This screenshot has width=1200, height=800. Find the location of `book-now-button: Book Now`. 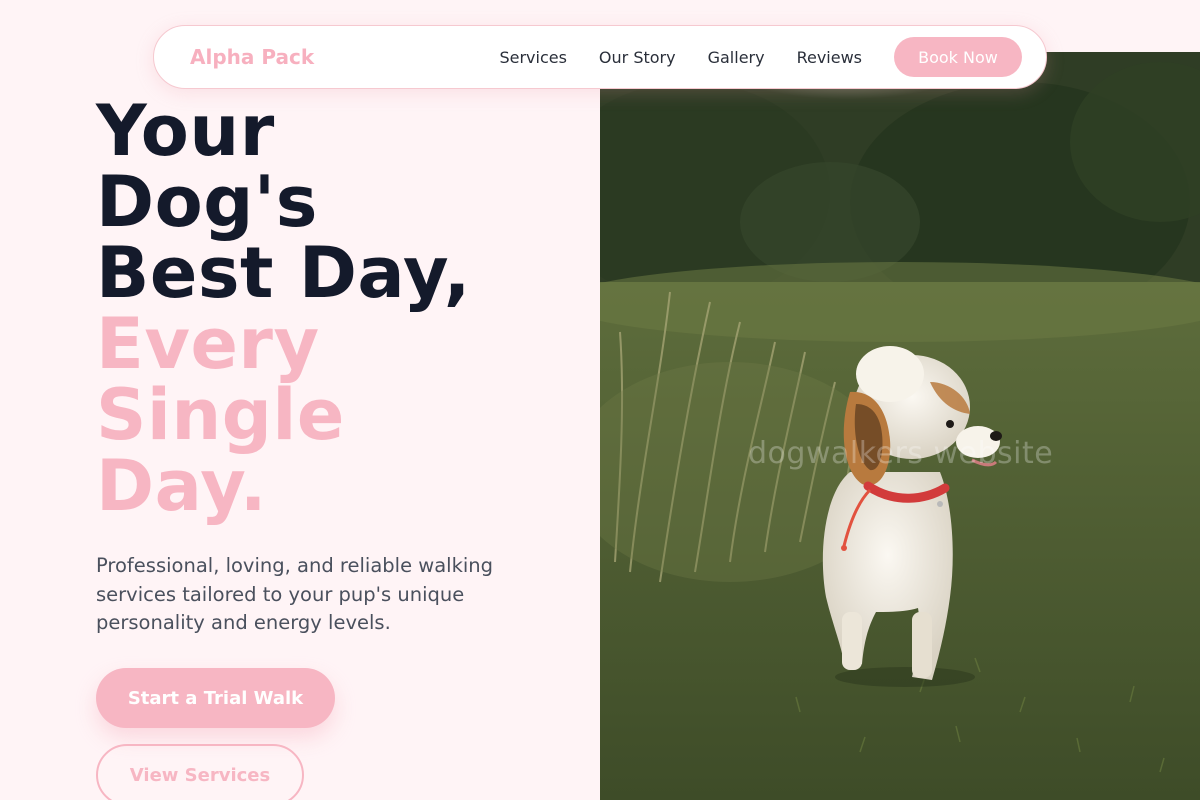

book-now-button: Book Now is located at coordinates (958, 57).